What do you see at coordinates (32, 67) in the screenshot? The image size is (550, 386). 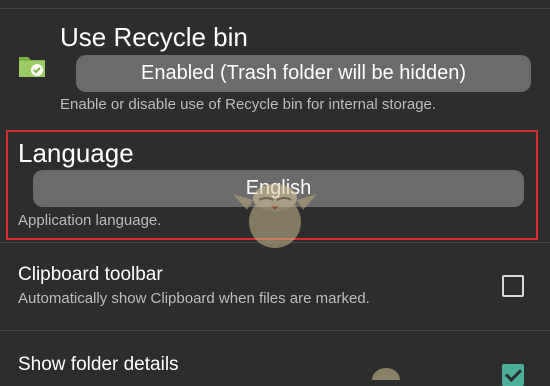 I see `folder-recycle-icon` at bounding box center [32, 67].